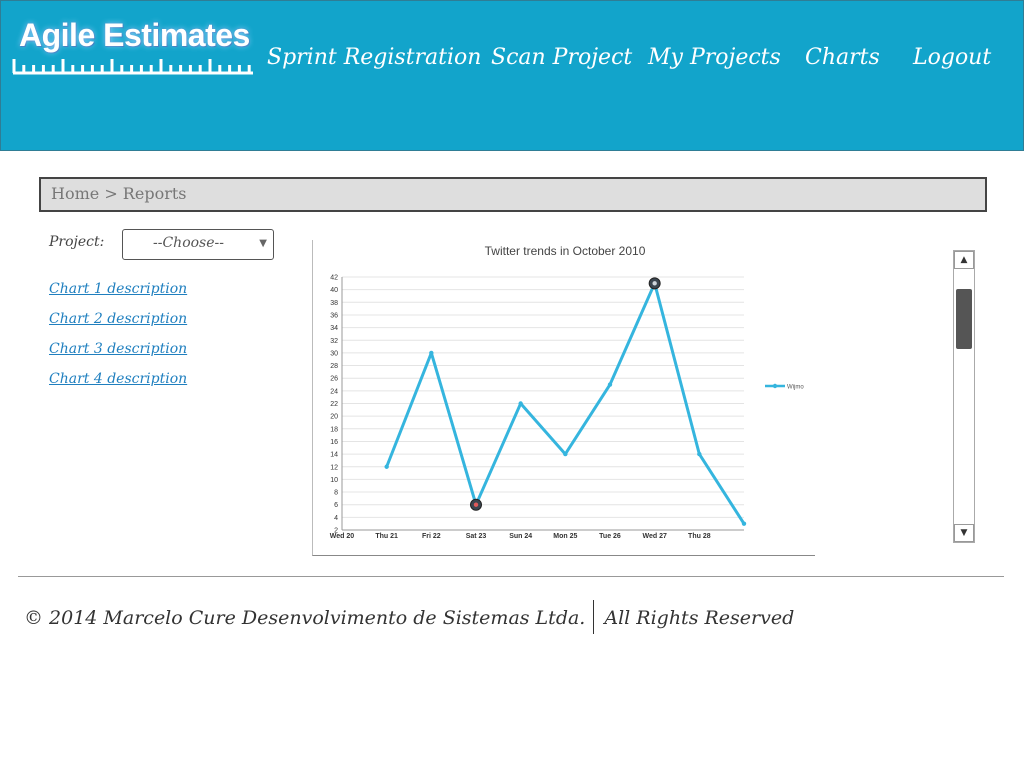 This screenshot has width=1024, height=768. Describe the element at coordinates (610, 536) in the screenshot. I see `x-tick-label: Tue 26` at that location.